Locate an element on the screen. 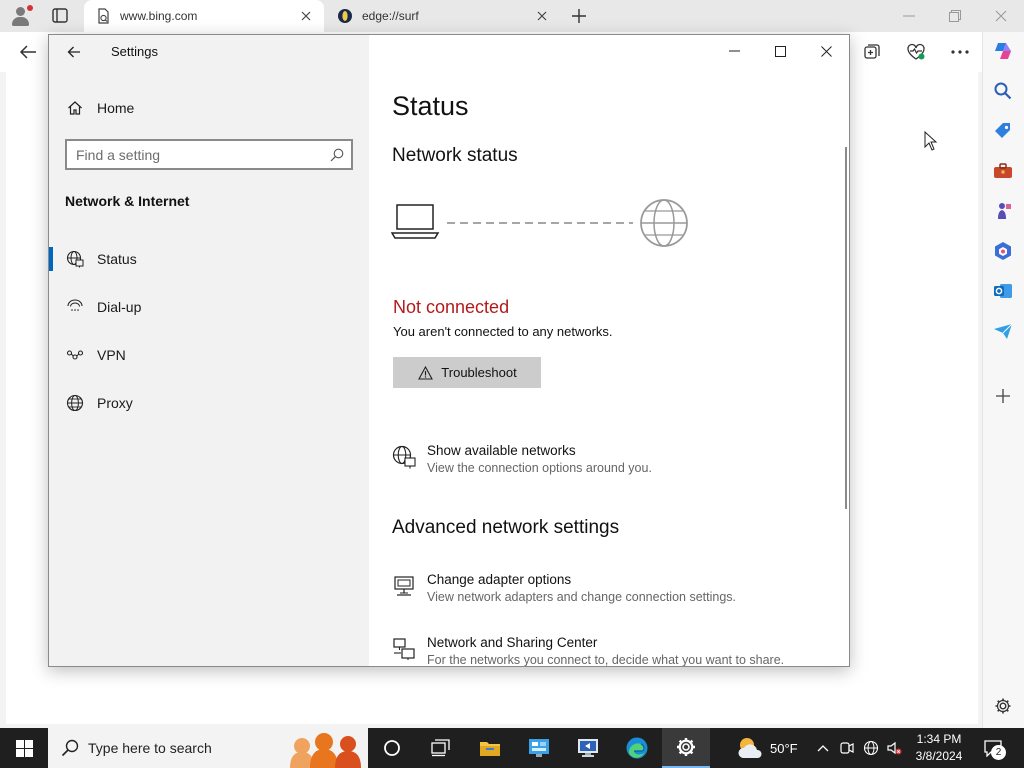  network-globe-icon is located at coordinates (871, 748).